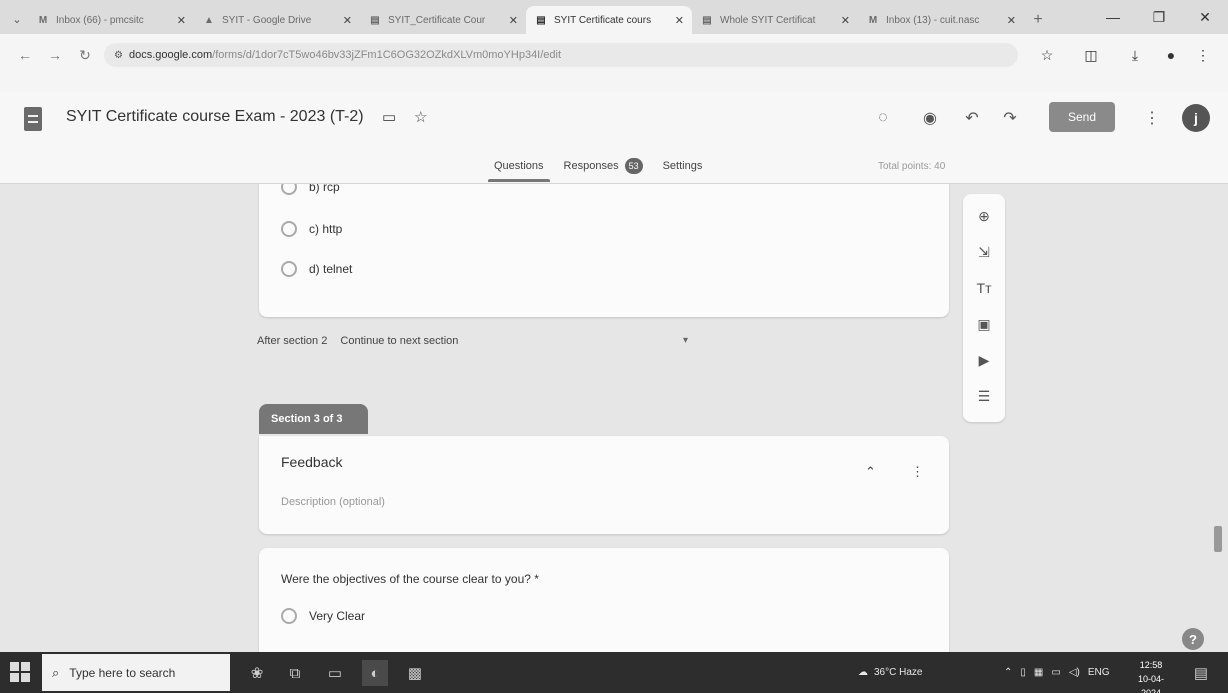  What do you see at coordinates (1159, 17) in the screenshot?
I see `restore-icon: ❐` at bounding box center [1159, 17].